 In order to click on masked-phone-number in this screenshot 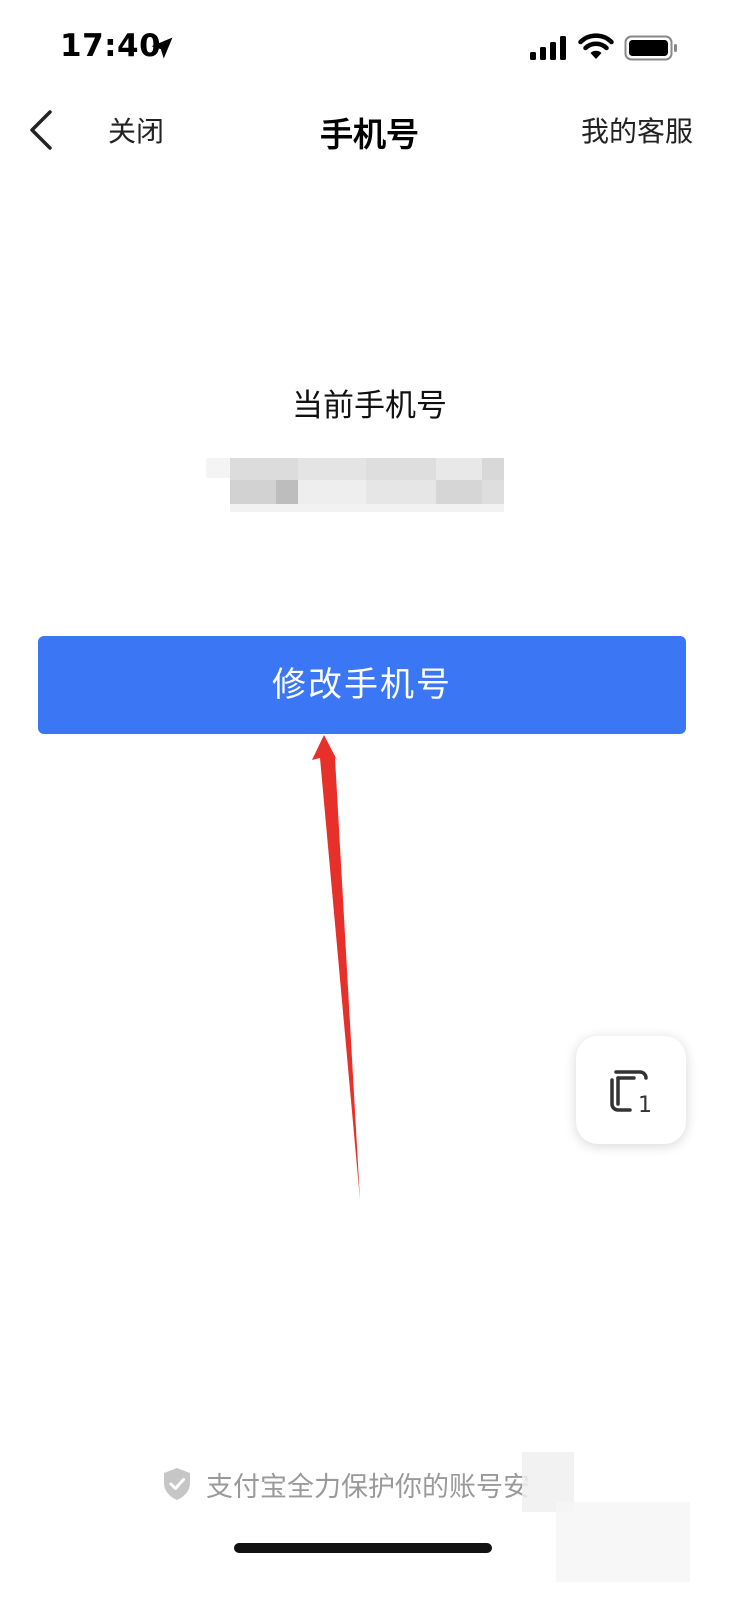, I will do `click(355, 490)`.